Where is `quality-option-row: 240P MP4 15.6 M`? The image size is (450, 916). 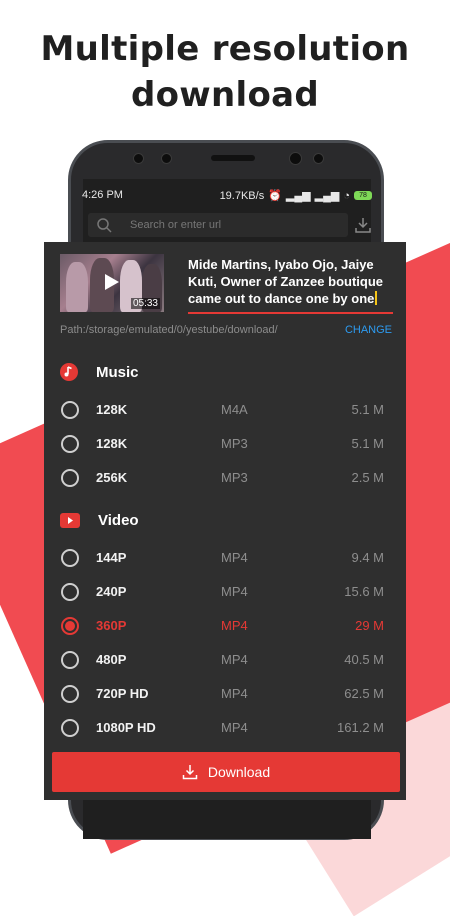
quality-option-row: 240P MP4 15.6 M is located at coordinates (225, 592).